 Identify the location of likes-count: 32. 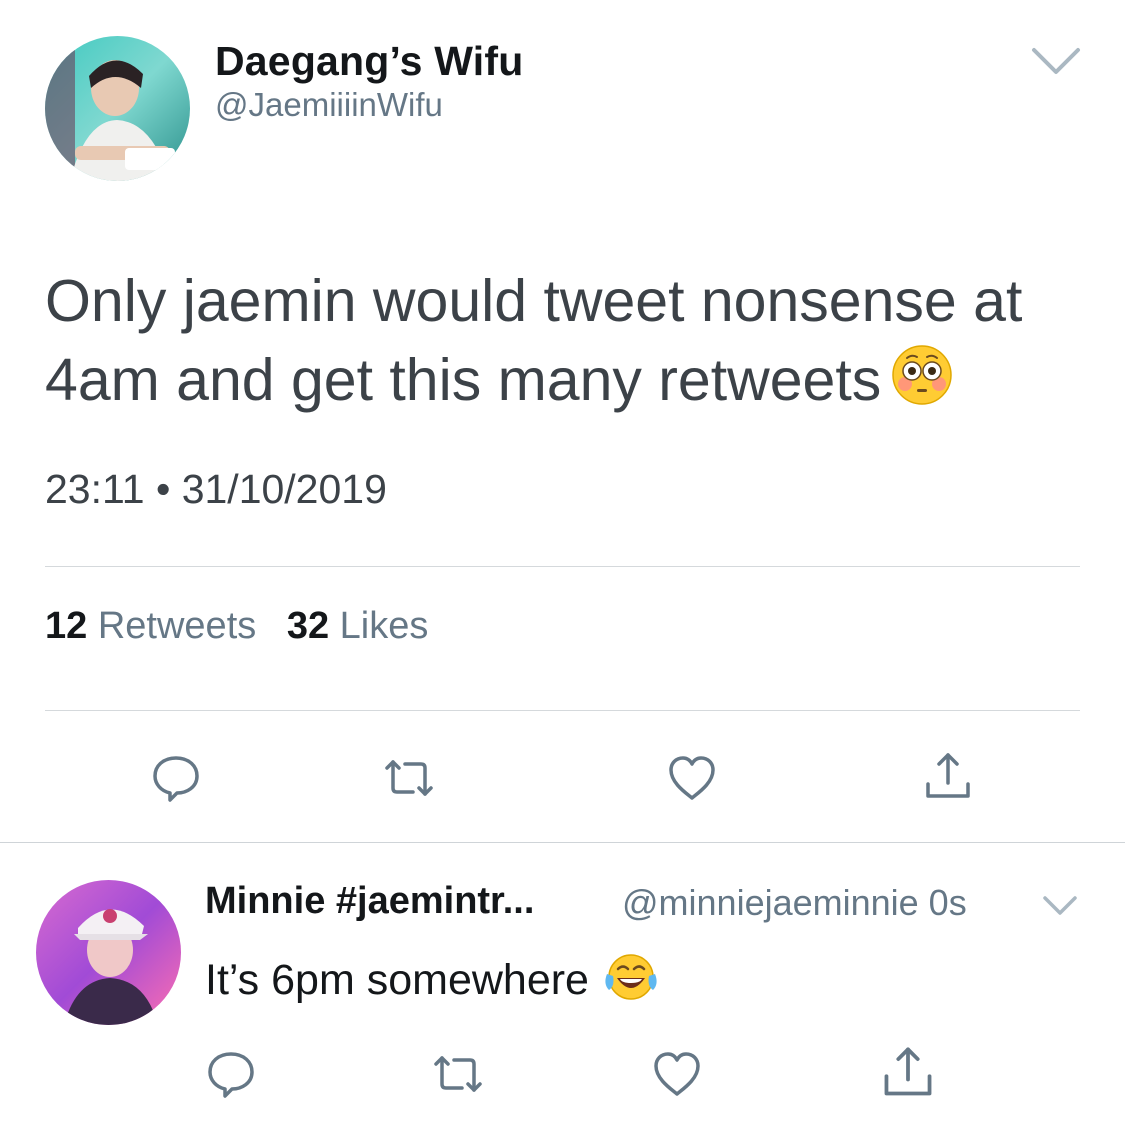
(308, 626).